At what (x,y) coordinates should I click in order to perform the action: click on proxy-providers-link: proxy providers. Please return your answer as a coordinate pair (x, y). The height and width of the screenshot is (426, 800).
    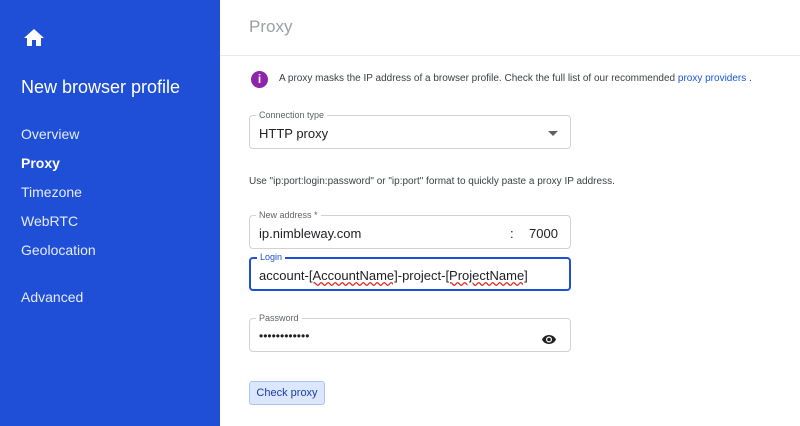
    Looking at the image, I should click on (712, 78).